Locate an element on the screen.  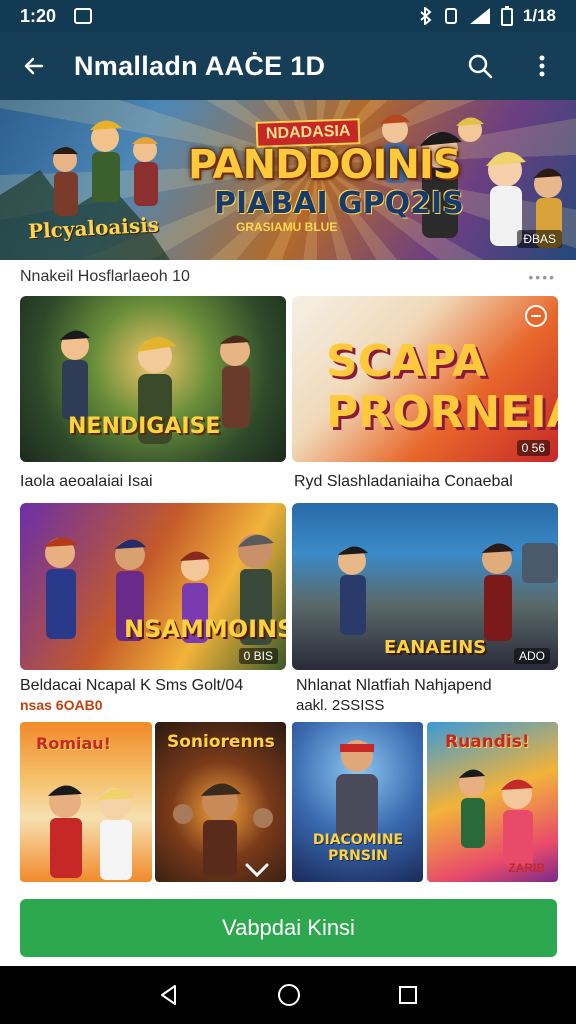
game-card-4-sublabel: aakl. 2SSISS is located at coordinates (340, 705).